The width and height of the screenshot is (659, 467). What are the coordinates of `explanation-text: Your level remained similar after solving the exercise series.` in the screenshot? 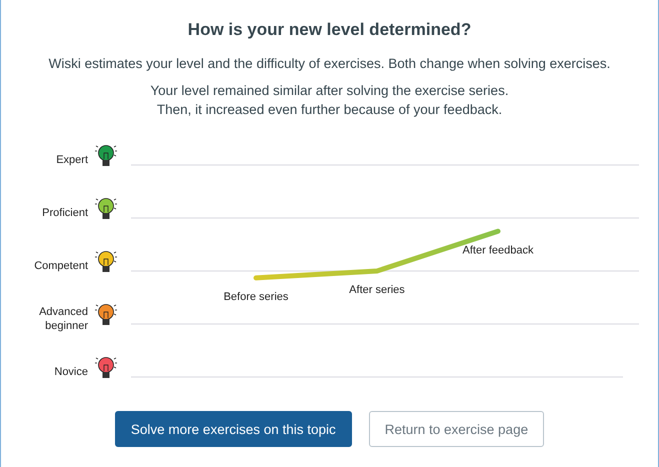 It's located at (329, 91).